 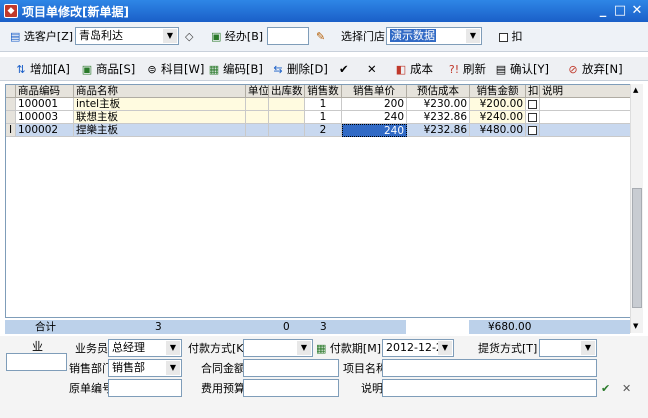 I want to click on table-row-selected: I 100002 捏樂主板 2 240 ¥232.86 ¥480.00, so click(x=318, y=130).